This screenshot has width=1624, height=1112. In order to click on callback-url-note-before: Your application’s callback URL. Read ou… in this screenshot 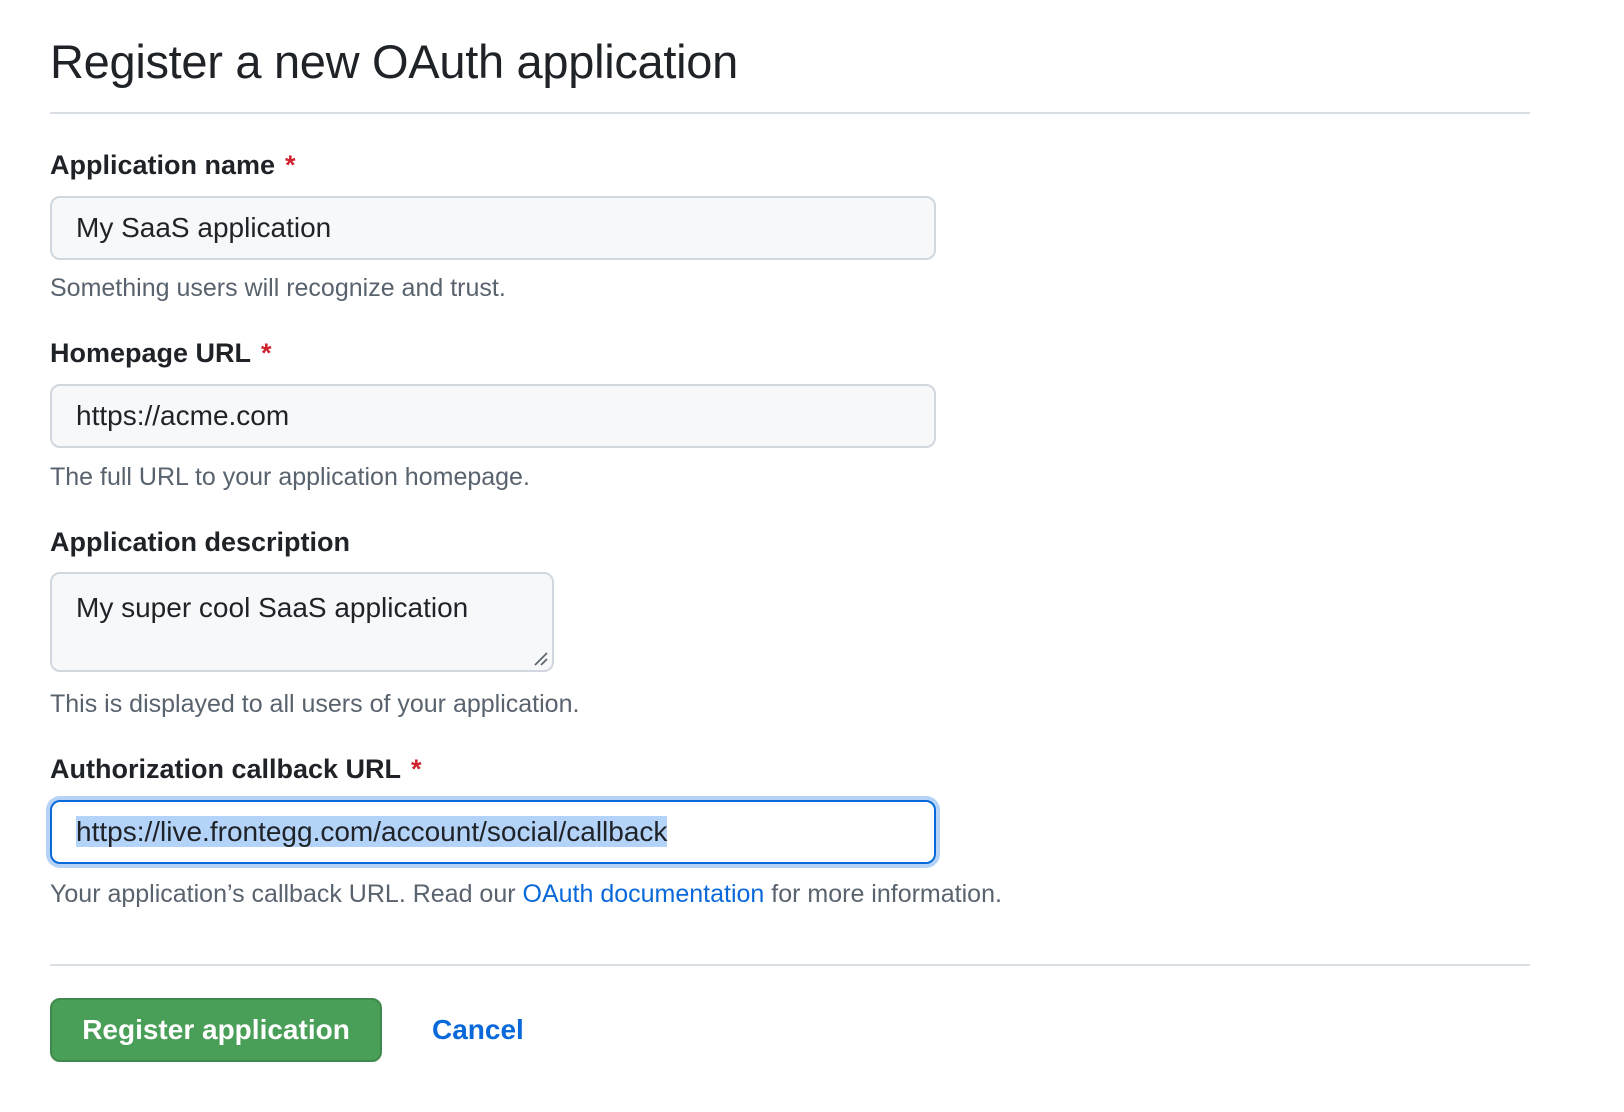, I will do `click(286, 894)`.